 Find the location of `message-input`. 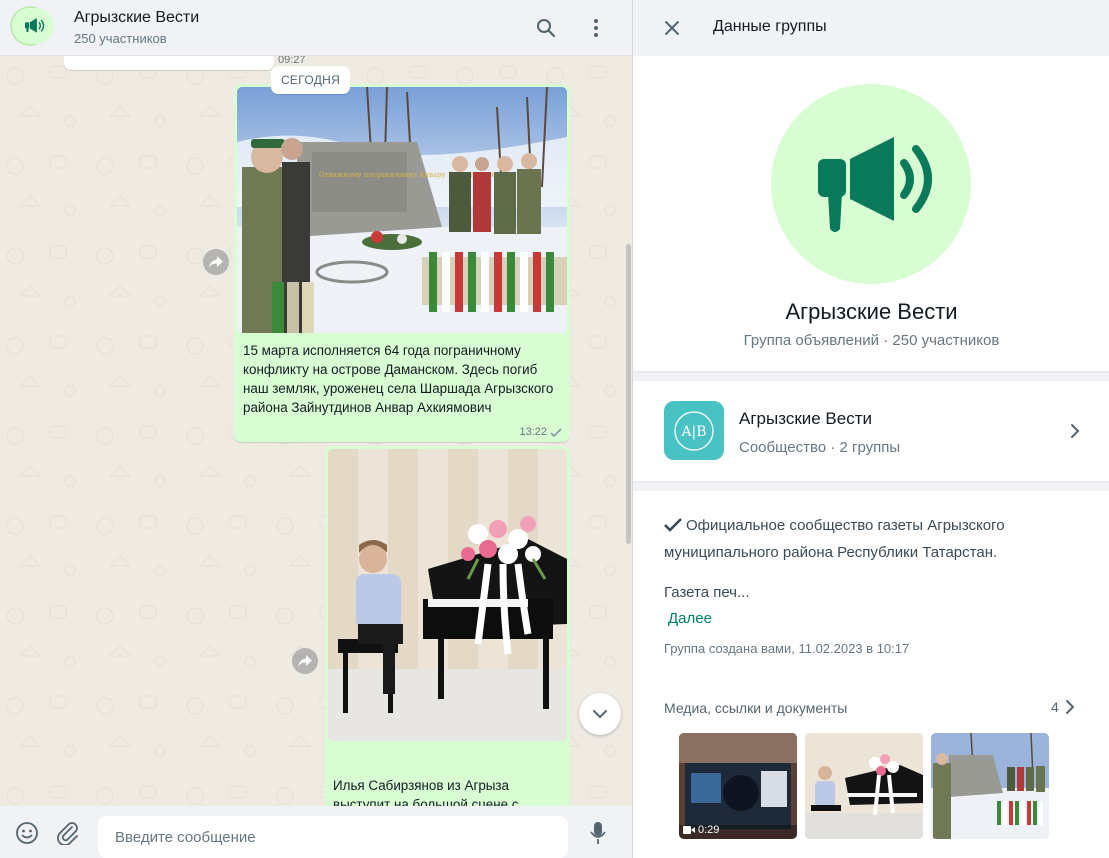

message-input is located at coordinates (333, 837).